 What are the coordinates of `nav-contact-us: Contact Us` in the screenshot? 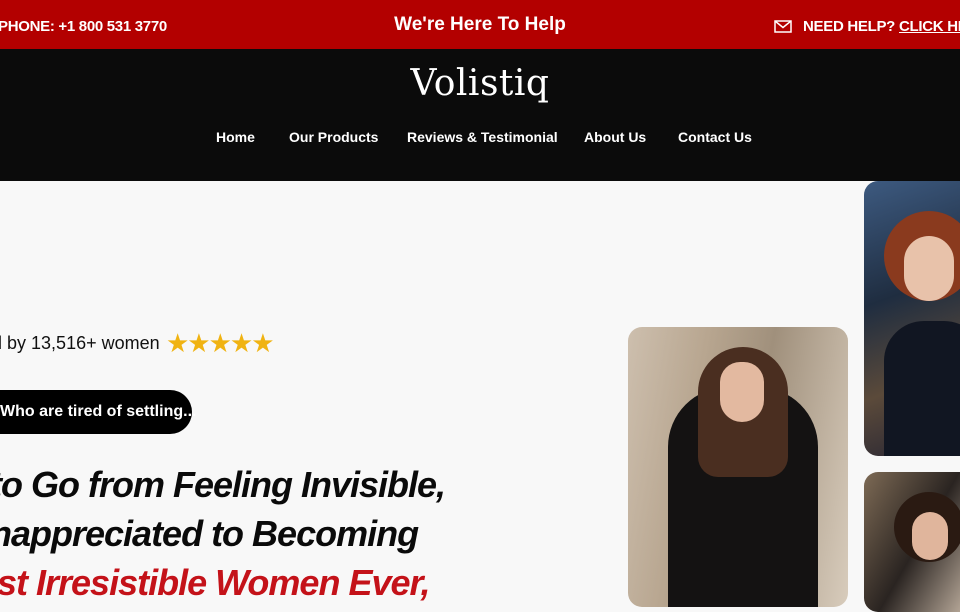 It's located at (715, 137).